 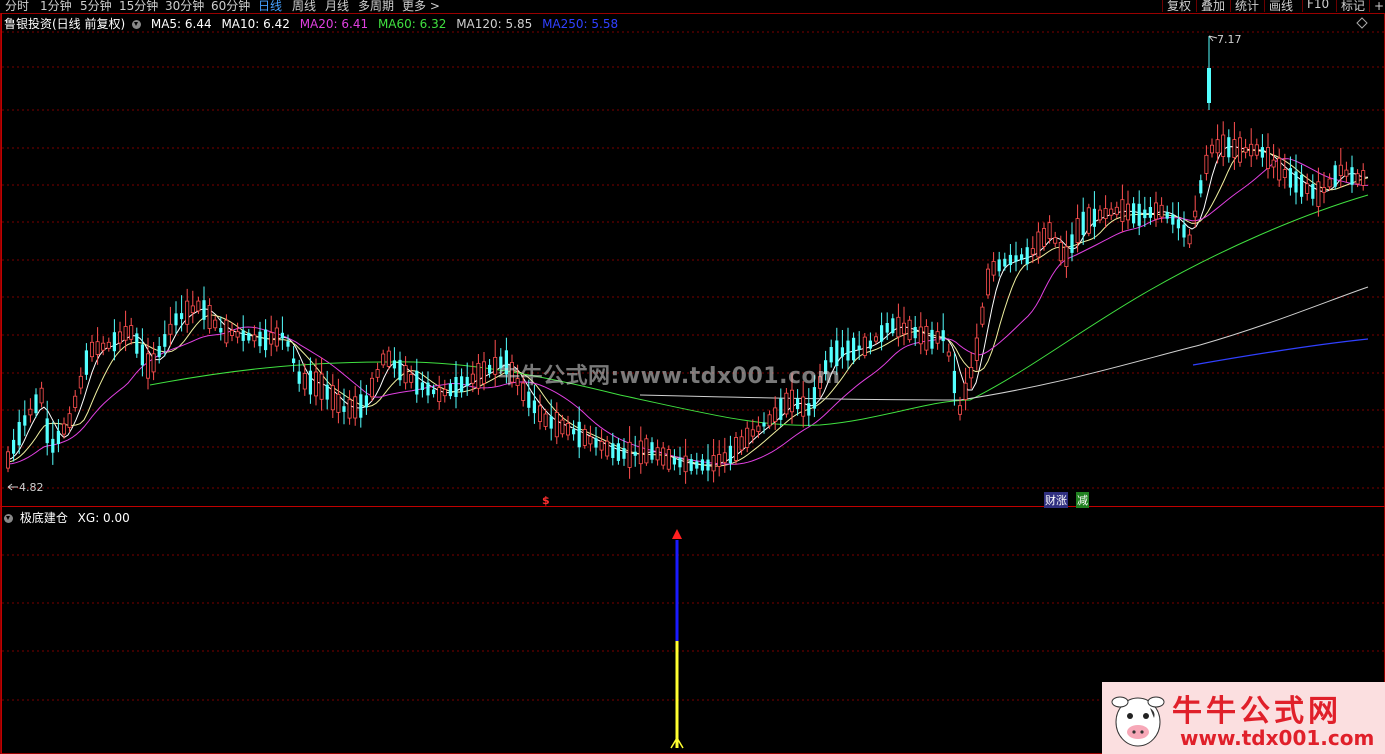 What do you see at coordinates (669, 376) in the screenshot?
I see `watermark-text: 牛牛公式网:www.tdx001.com` at bounding box center [669, 376].